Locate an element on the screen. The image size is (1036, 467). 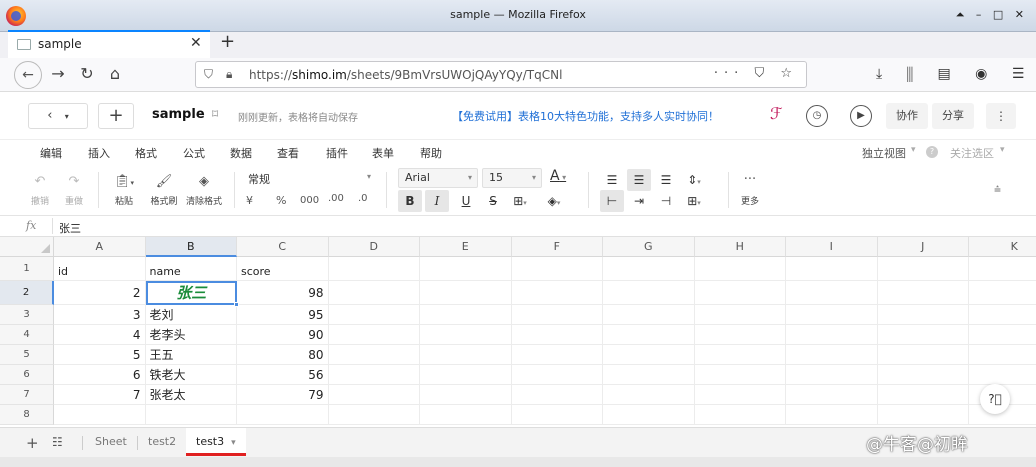
column-header-f: F is located at coordinates (557, 247).